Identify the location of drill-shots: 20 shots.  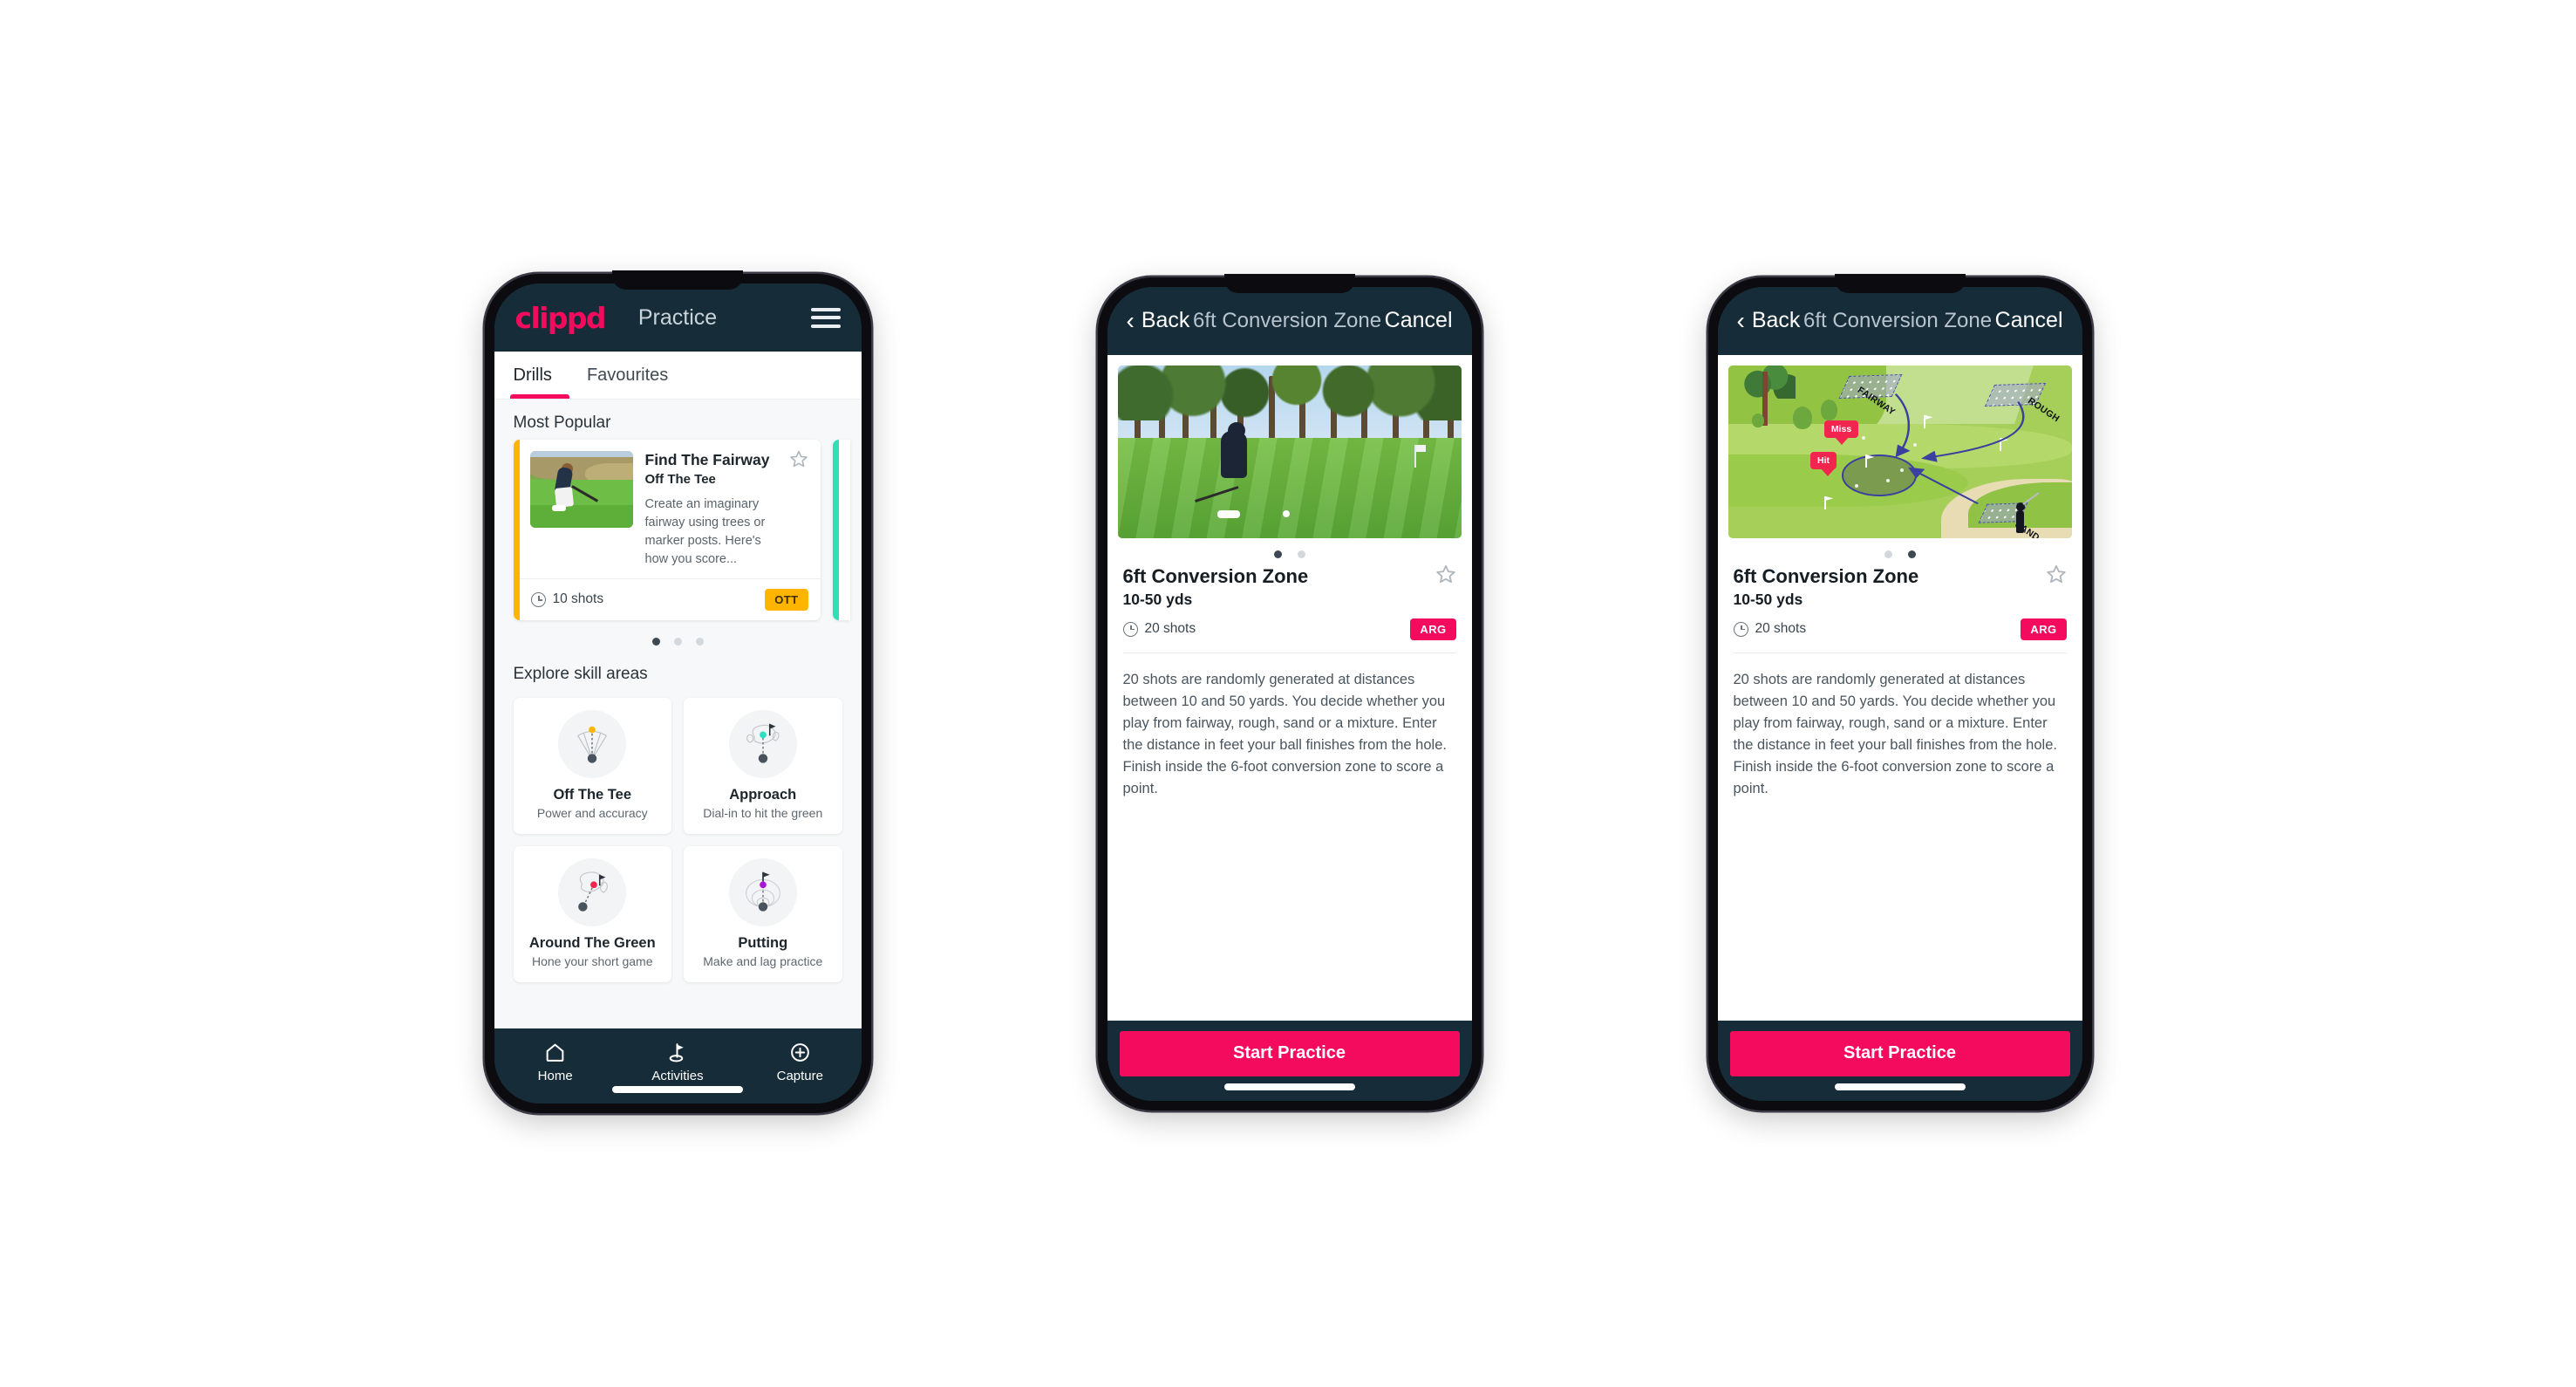
(1159, 629).